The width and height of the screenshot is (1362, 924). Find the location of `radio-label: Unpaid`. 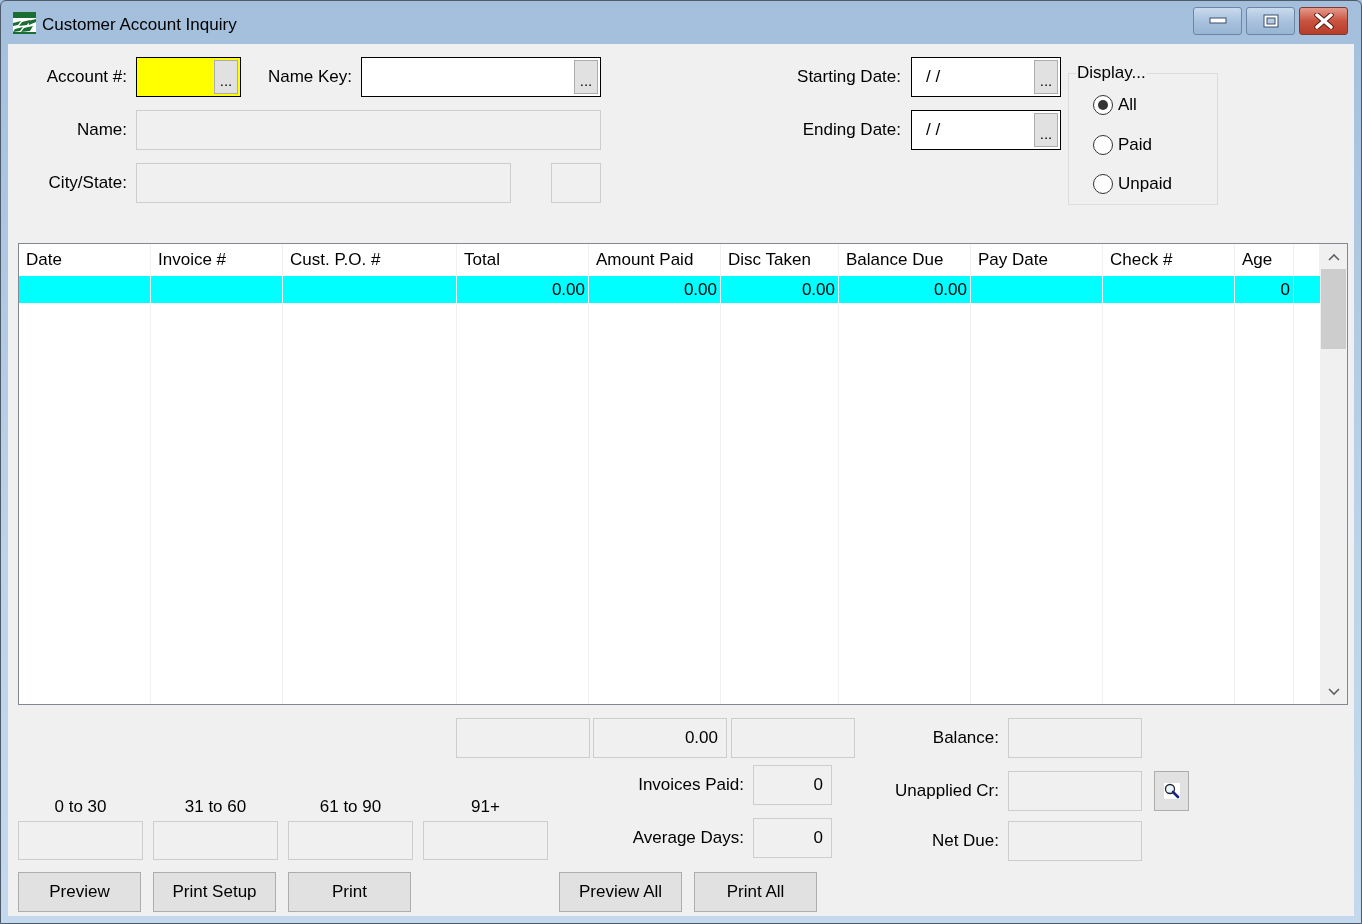

radio-label: Unpaid is located at coordinates (1145, 184).